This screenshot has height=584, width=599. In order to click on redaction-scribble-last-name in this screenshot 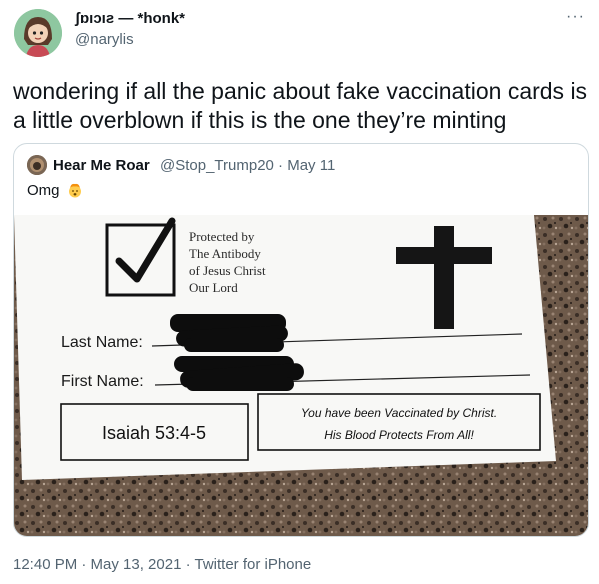, I will do `click(229, 333)`.